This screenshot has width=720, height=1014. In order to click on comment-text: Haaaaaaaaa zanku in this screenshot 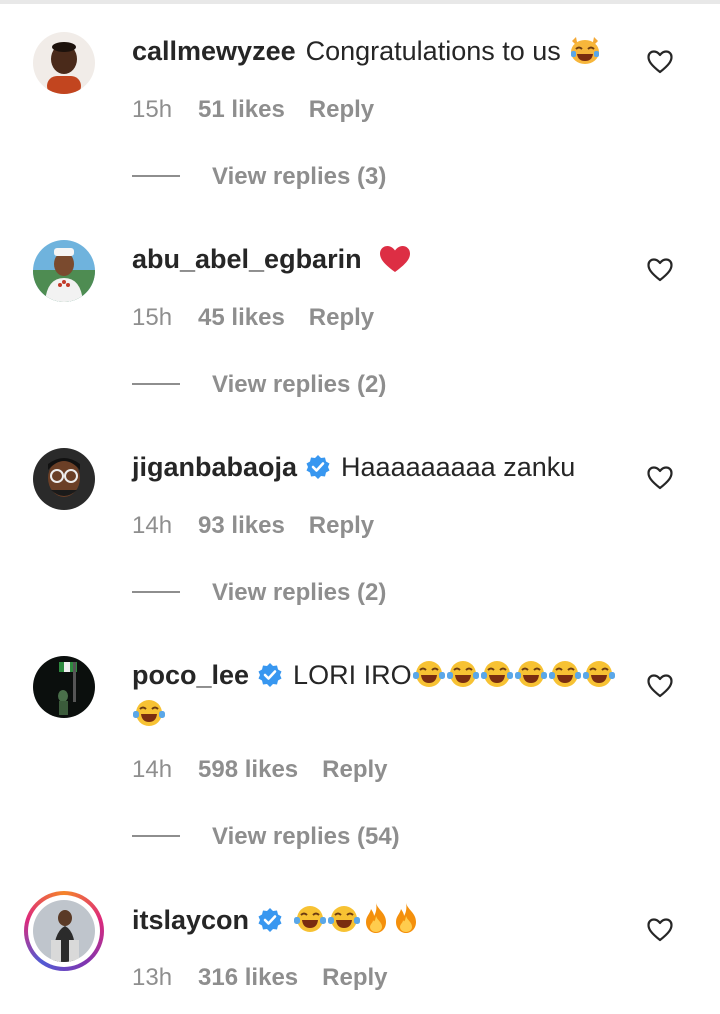, I will do `click(458, 467)`.